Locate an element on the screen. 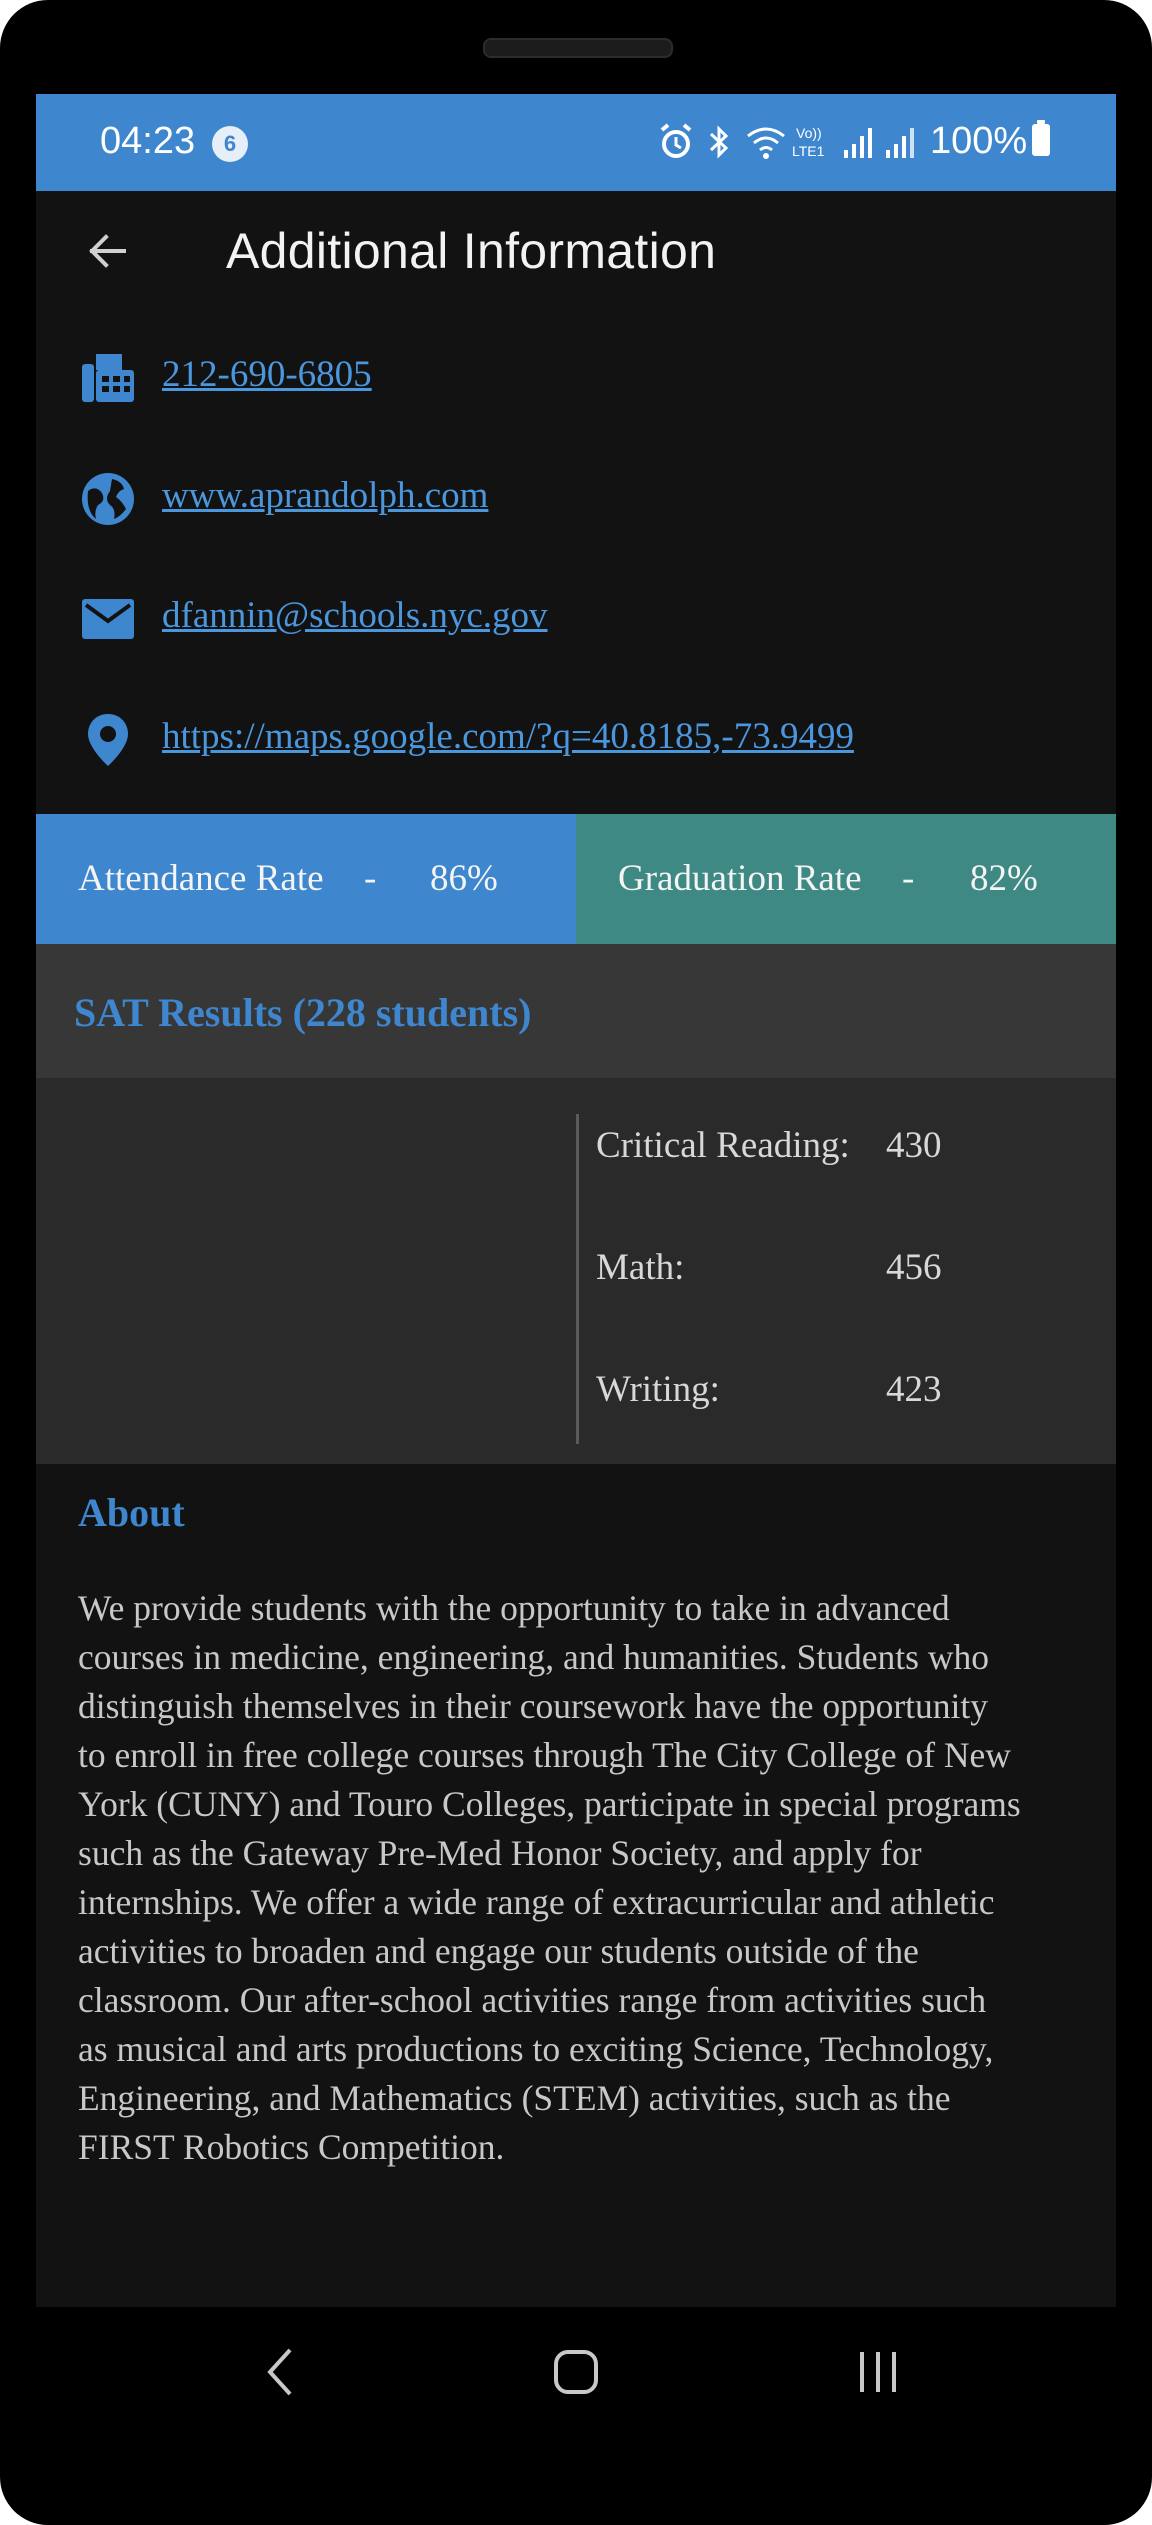 The width and height of the screenshot is (1152, 2525). sat-row-math: Math: 456 is located at coordinates (836, 1268).